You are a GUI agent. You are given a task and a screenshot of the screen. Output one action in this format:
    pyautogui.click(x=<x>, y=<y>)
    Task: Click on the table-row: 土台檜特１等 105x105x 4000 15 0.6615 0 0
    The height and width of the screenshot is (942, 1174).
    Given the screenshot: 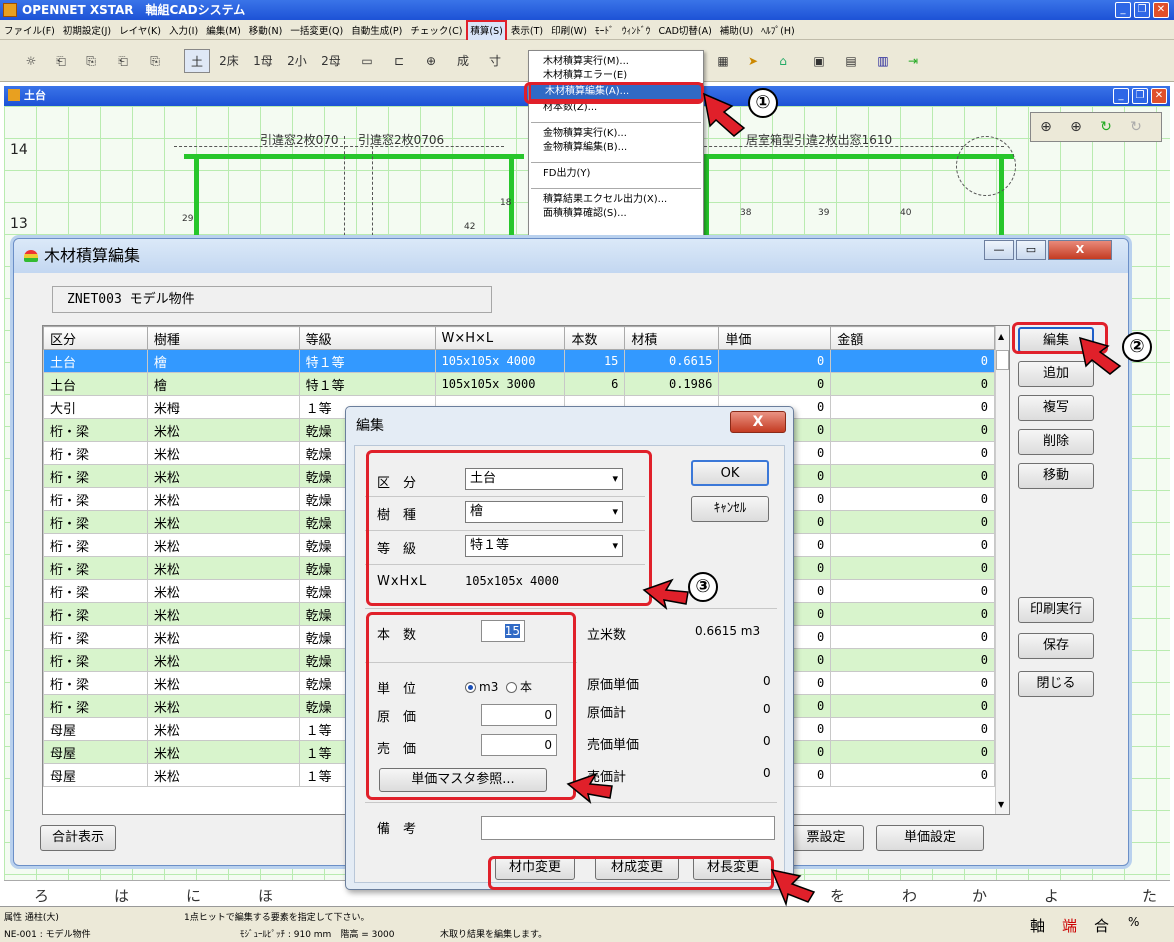 What is the action you would take?
    pyautogui.click(x=519, y=361)
    